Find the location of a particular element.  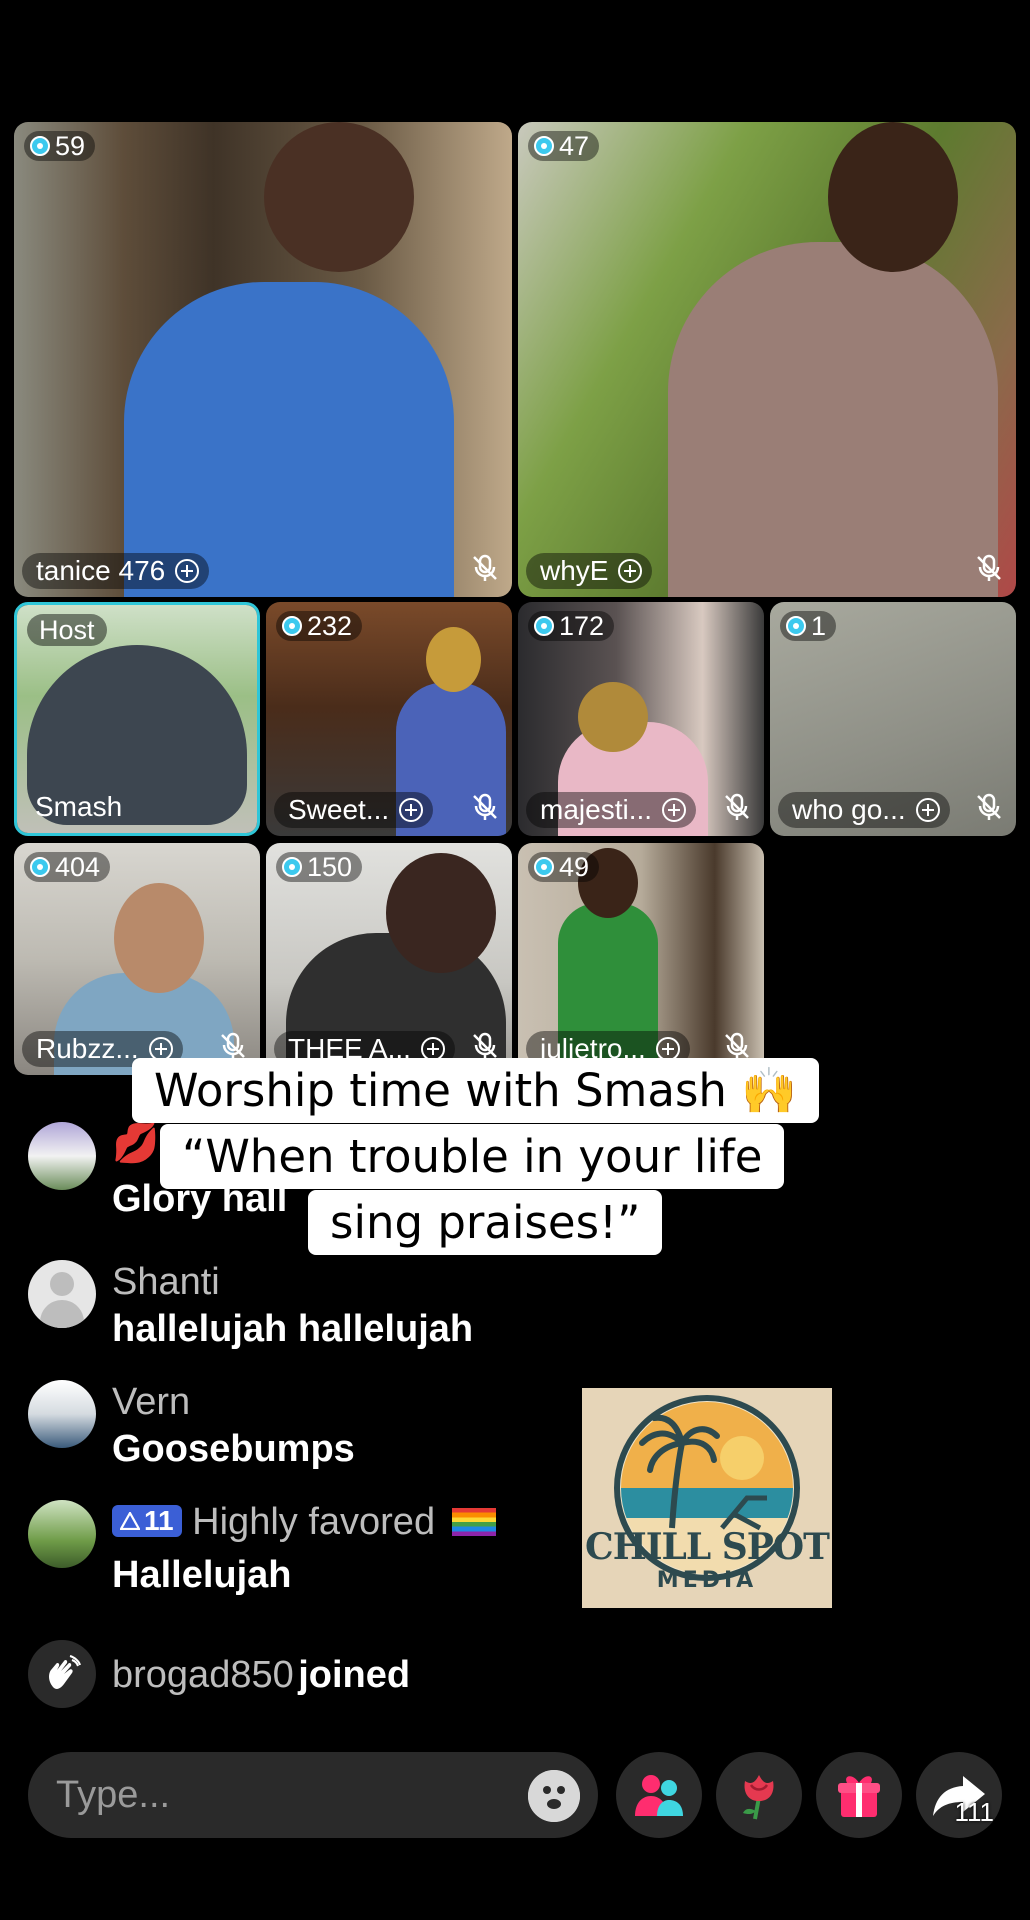

video-tile-whye: 47 whyE is located at coordinates (767, 359).